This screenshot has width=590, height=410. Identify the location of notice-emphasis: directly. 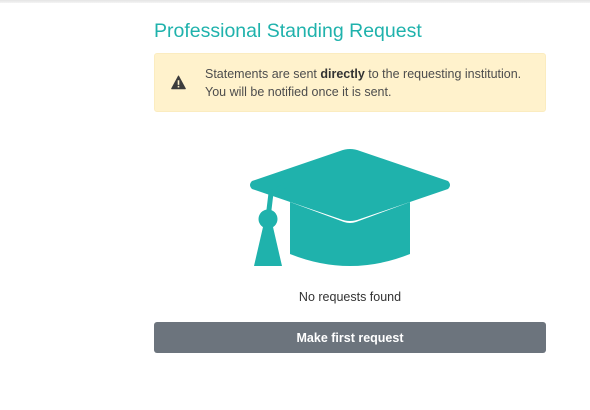
(342, 74).